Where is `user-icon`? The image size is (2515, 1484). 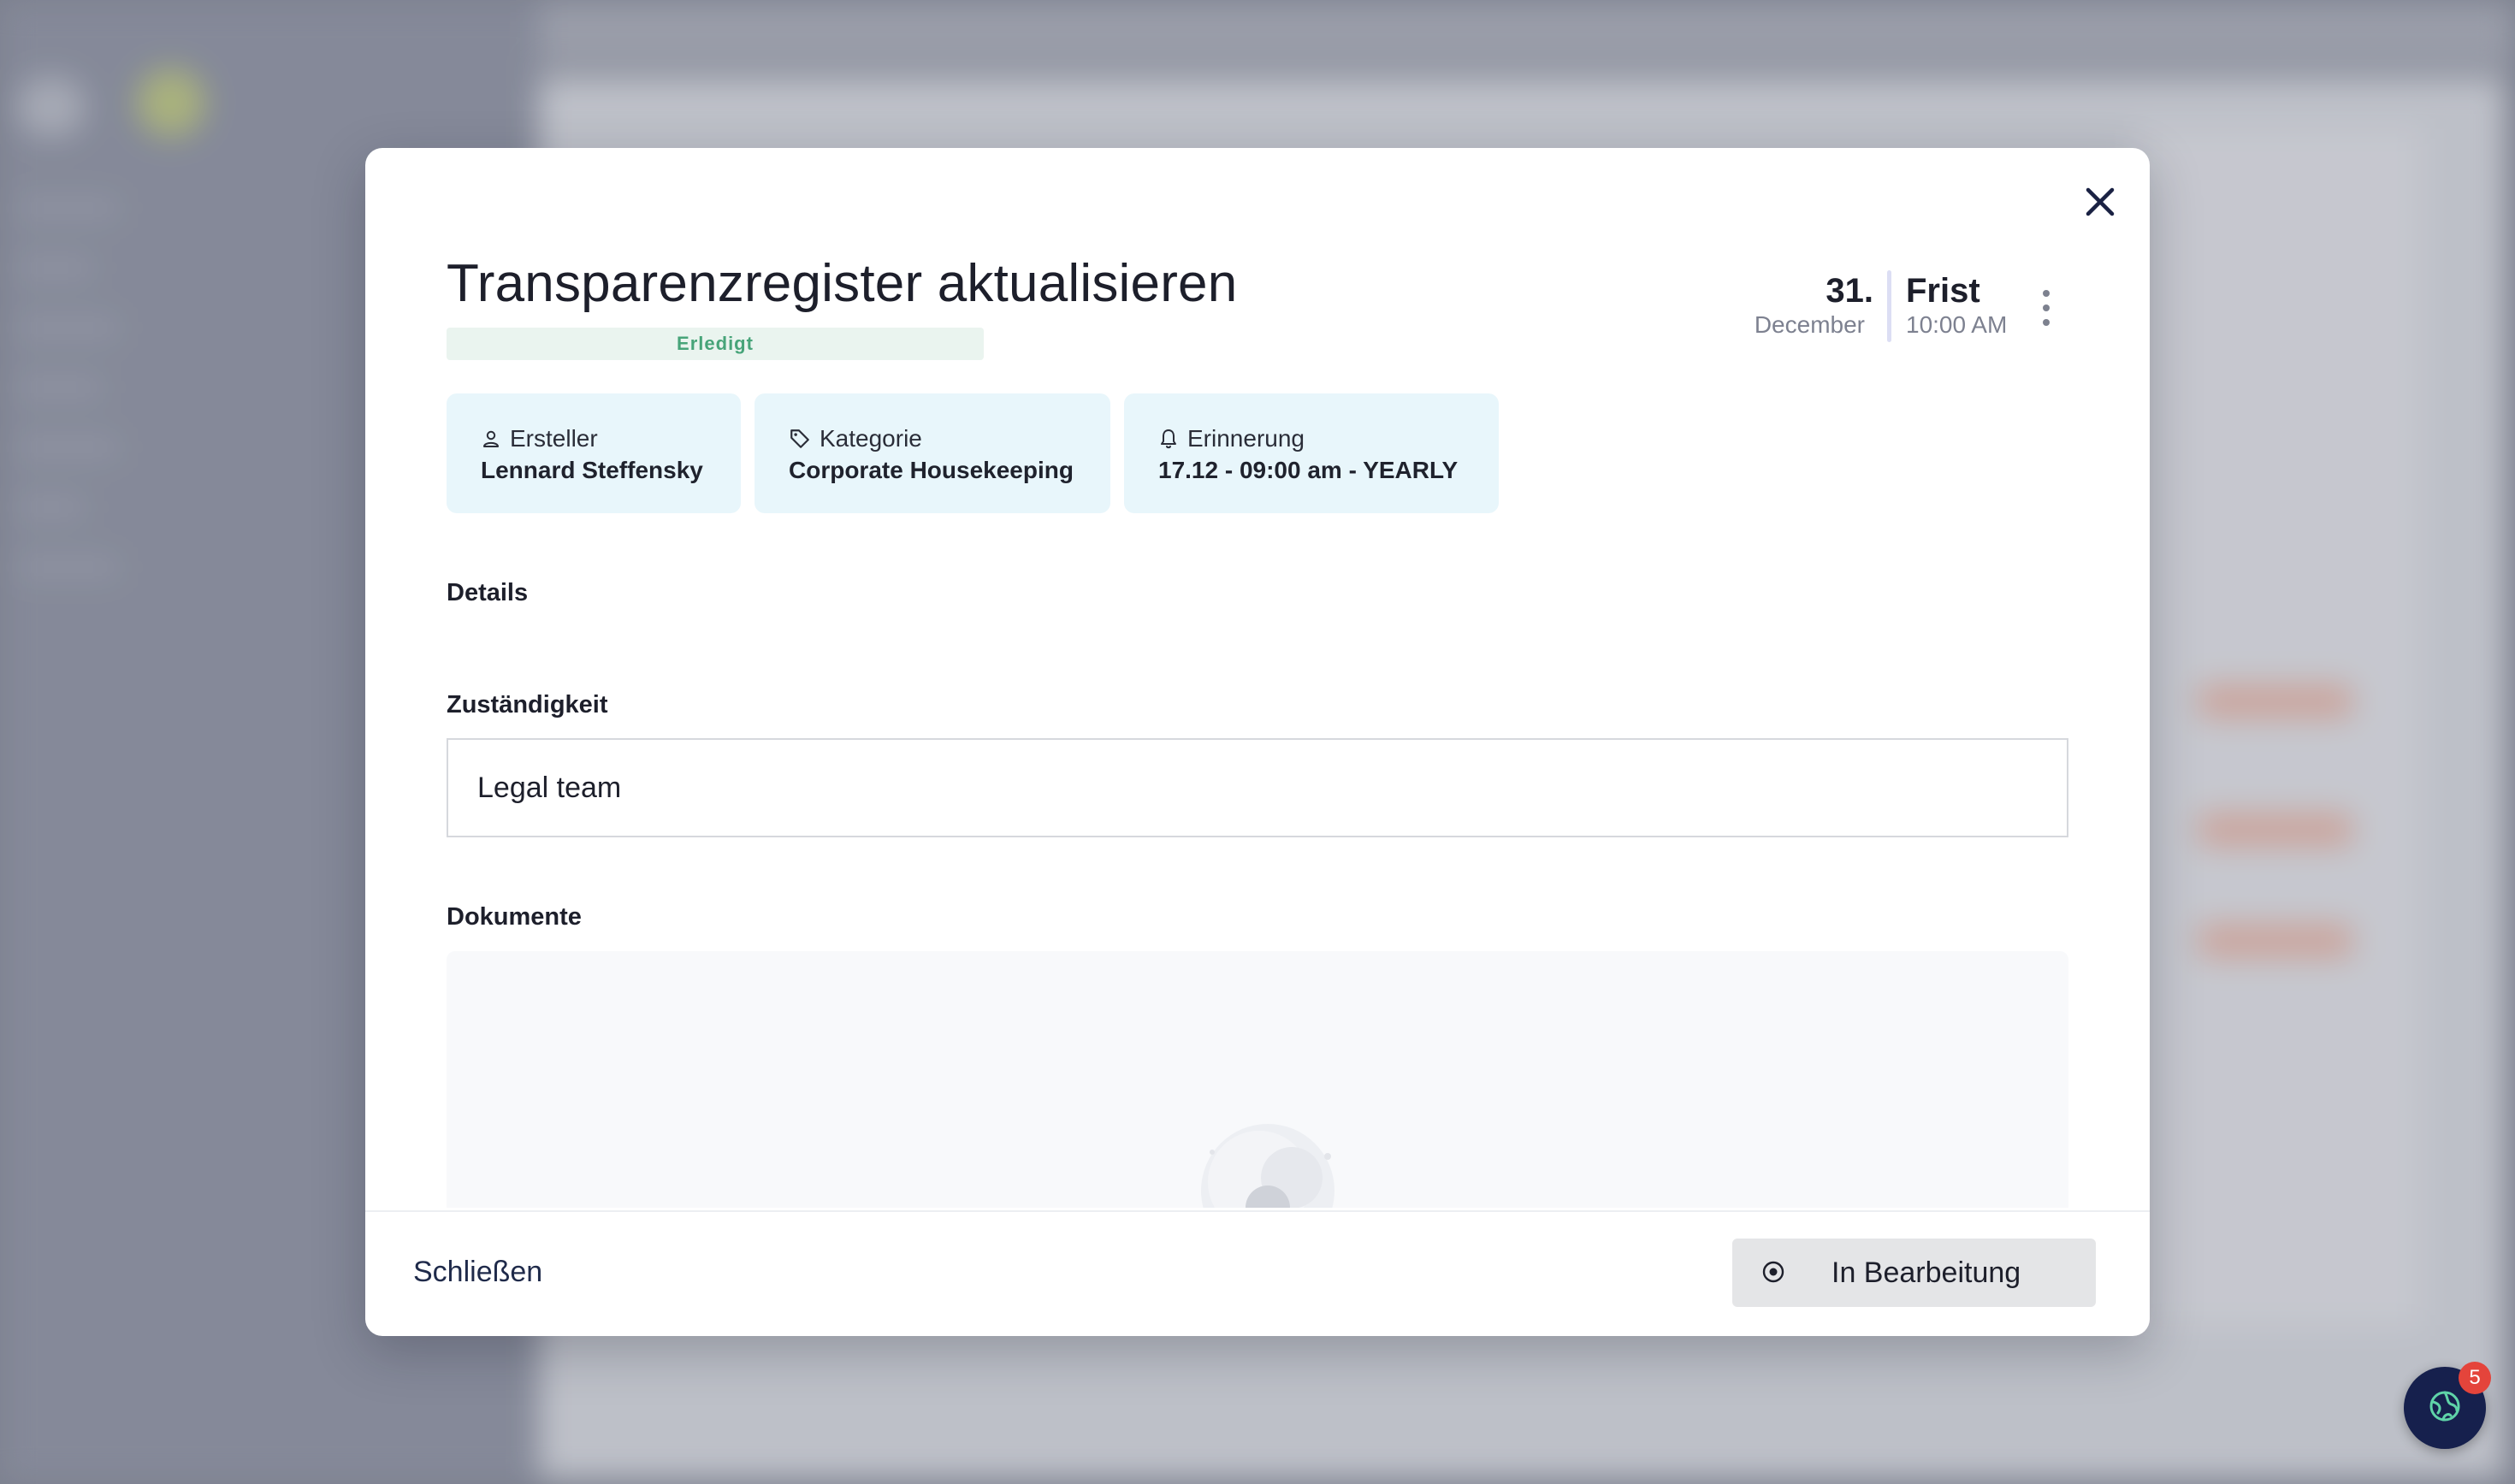
user-icon is located at coordinates (491, 439).